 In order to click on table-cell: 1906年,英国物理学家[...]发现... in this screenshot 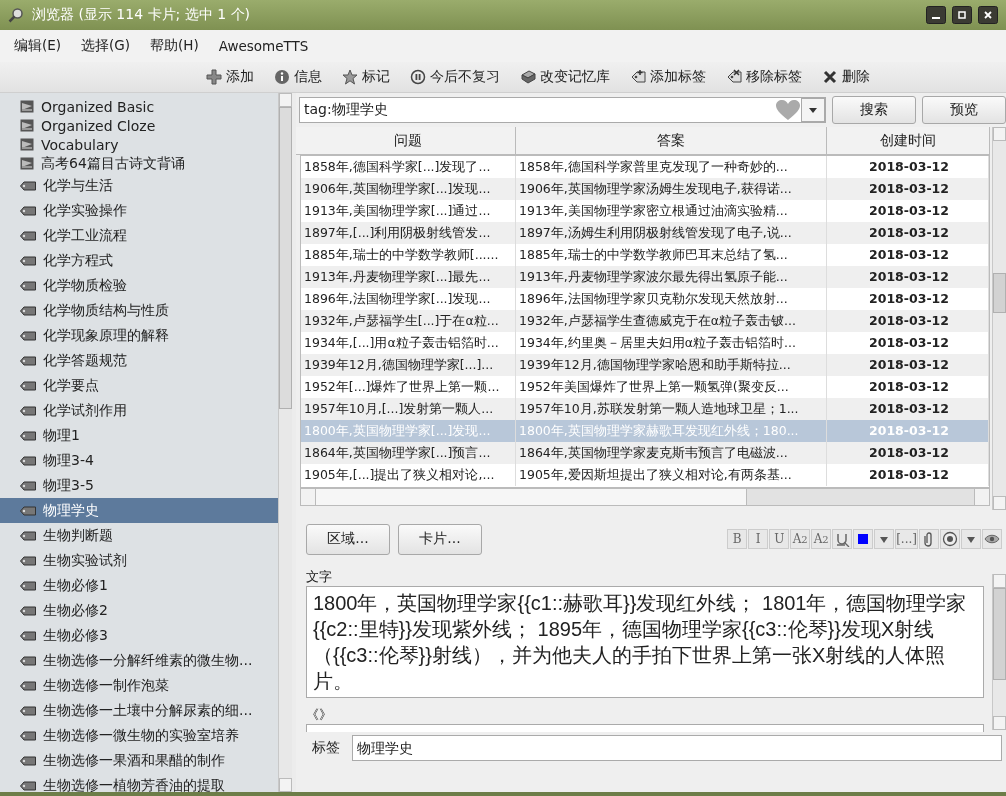, I will do `click(408, 189)`.